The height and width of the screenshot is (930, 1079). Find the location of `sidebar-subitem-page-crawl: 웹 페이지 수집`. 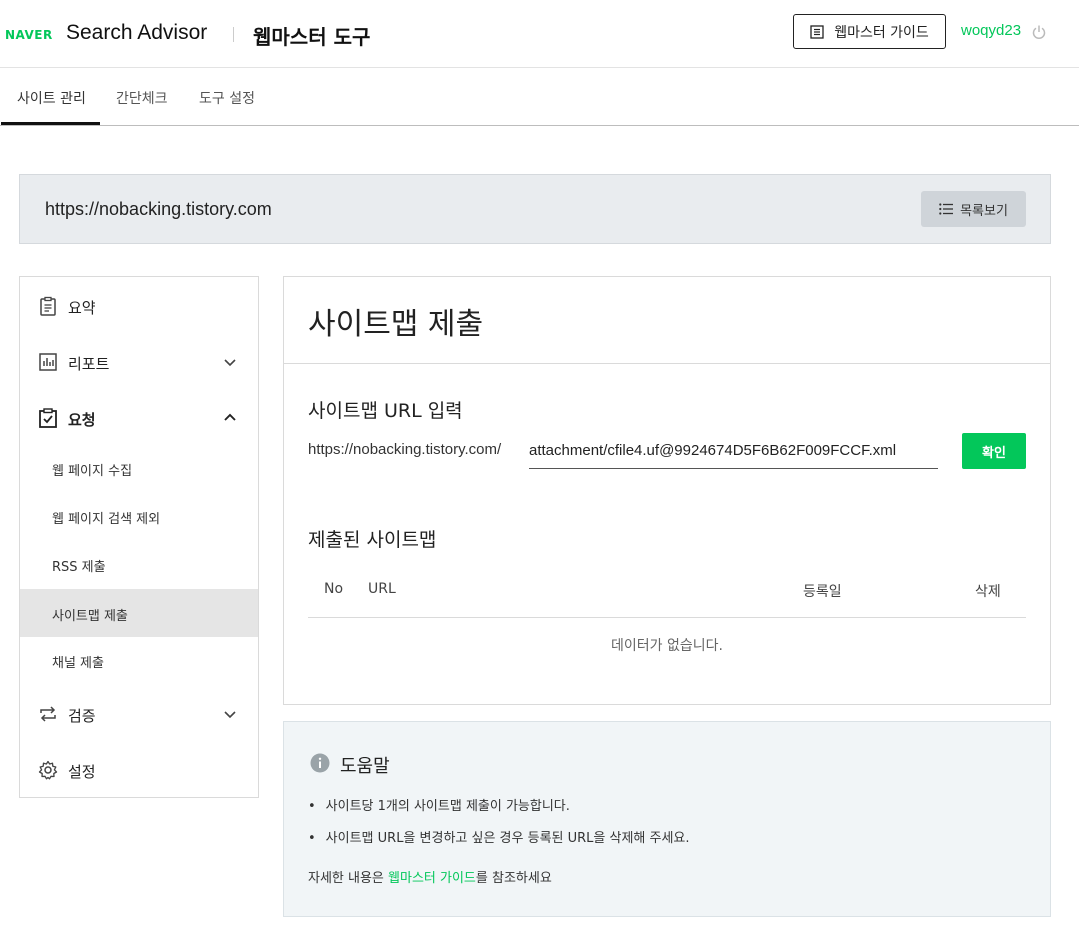

sidebar-subitem-page-crawl: 웹 페이지 수집 is located at coordinates (139, 468).